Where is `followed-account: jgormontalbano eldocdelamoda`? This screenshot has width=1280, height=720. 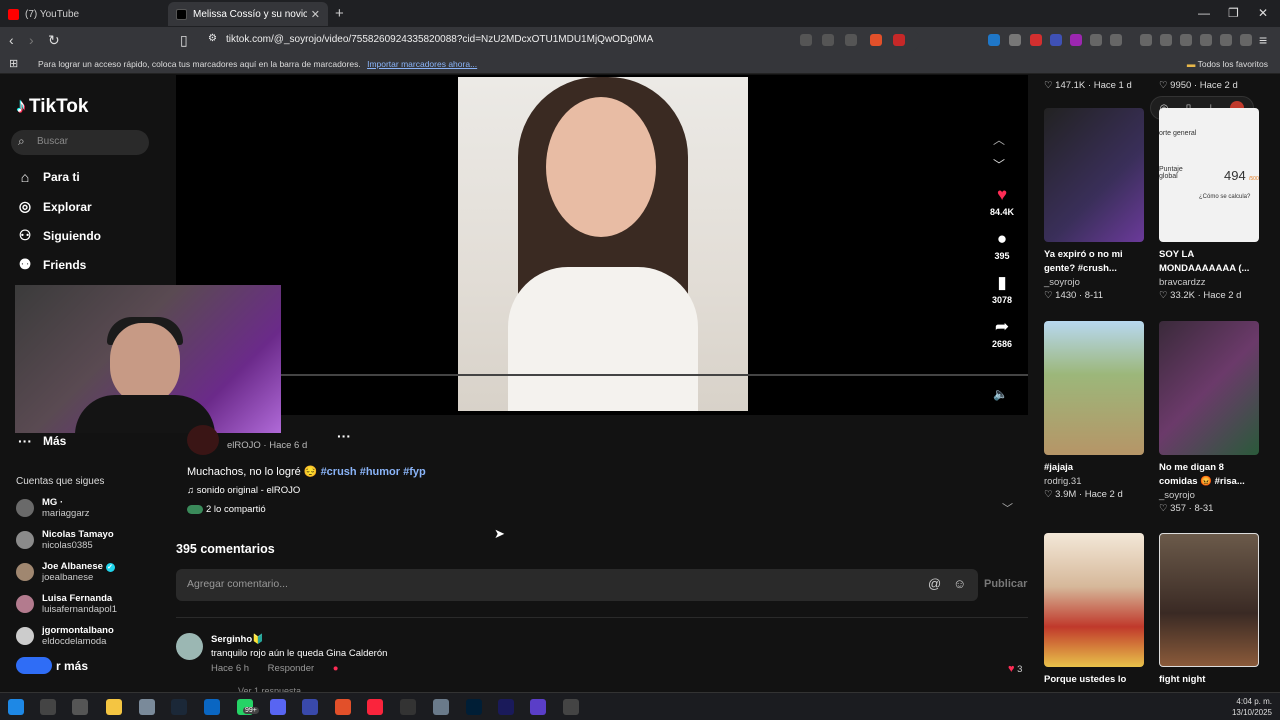
followed-account: jgormontalbano eldocdelamoda is located at coordinates (65, 636).